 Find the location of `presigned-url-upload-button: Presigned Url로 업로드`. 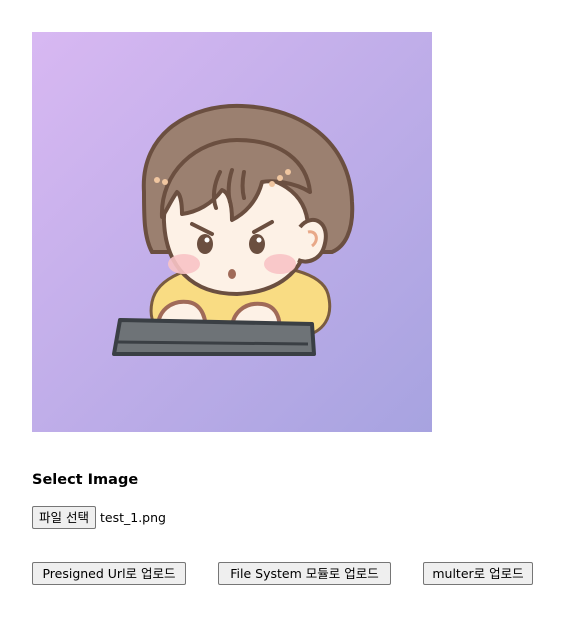

presigned-url-upload-button: Presigned Url로 업로드 is located at coordinates (109, 573).